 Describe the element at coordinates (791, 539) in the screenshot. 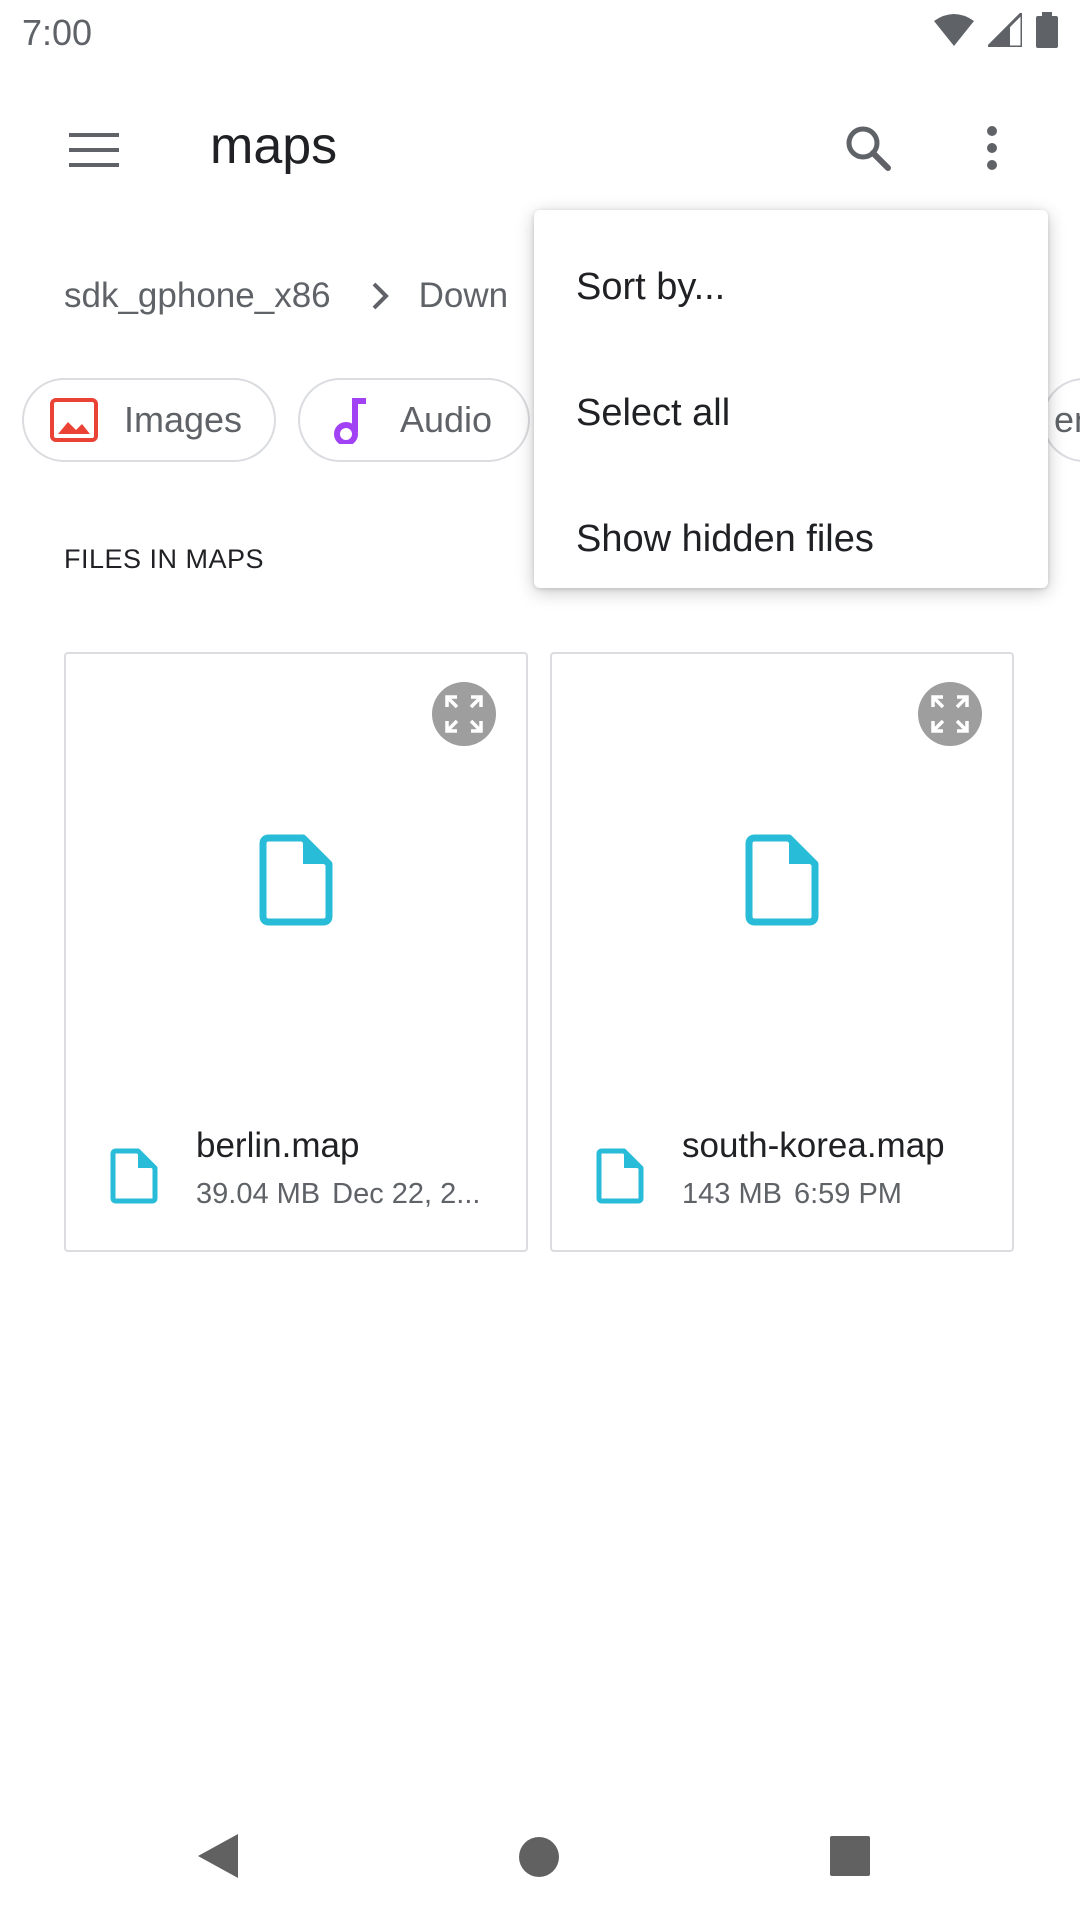

I see `menu-item-show-hidden-files: Show hidden files` at that location.